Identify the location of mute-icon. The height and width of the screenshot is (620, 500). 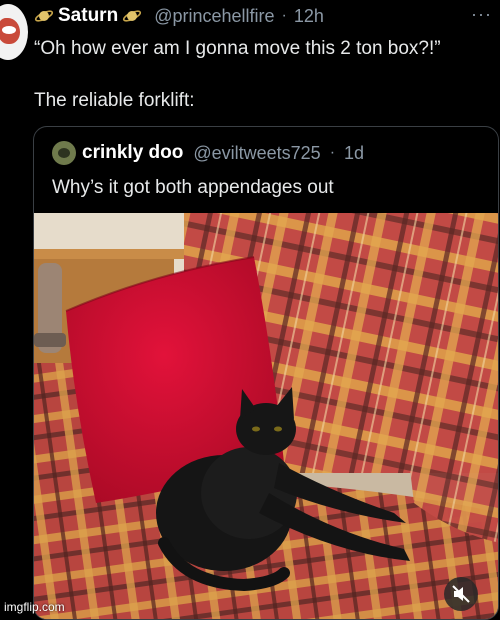
(461, 594).